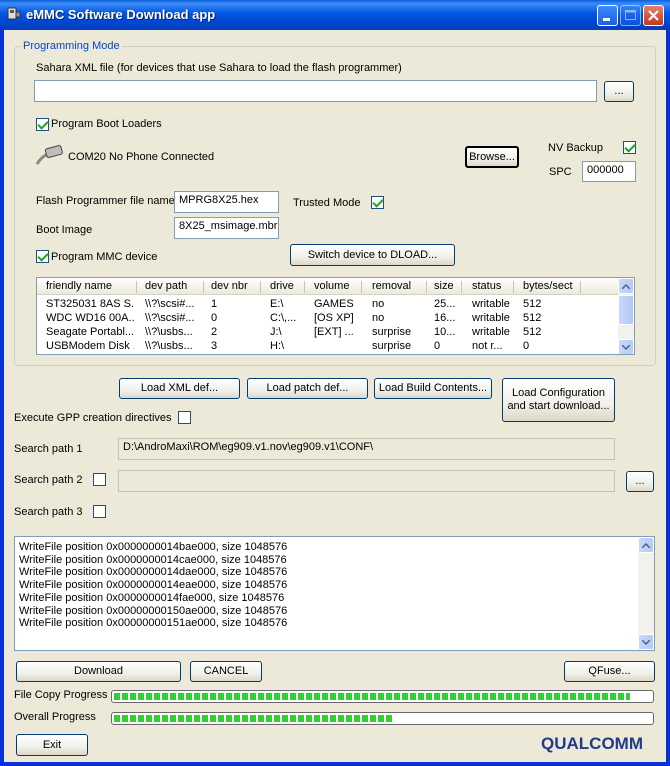 The height and width of the screenshot is (766, 670). Describe the element at coordinates (486, 286) in the screenshot. I see `column-header: status` at that location.